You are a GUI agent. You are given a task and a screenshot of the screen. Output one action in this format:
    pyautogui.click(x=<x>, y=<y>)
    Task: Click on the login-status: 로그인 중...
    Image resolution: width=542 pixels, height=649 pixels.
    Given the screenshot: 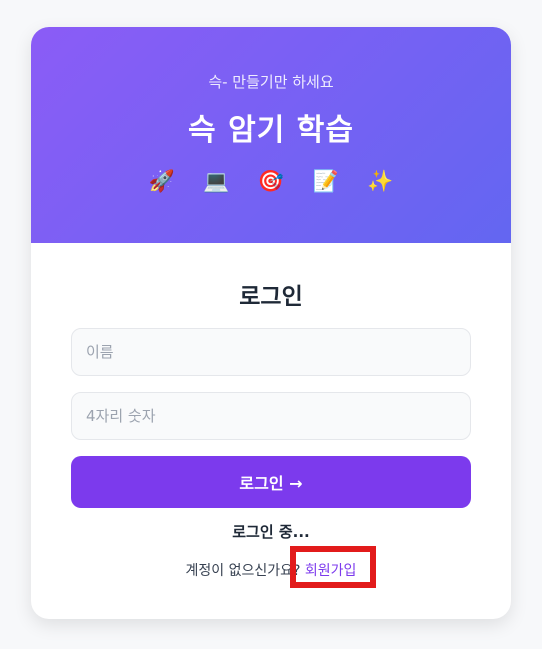 What is the action you would take?
    pyautogui.click(x=271, y=532)
    